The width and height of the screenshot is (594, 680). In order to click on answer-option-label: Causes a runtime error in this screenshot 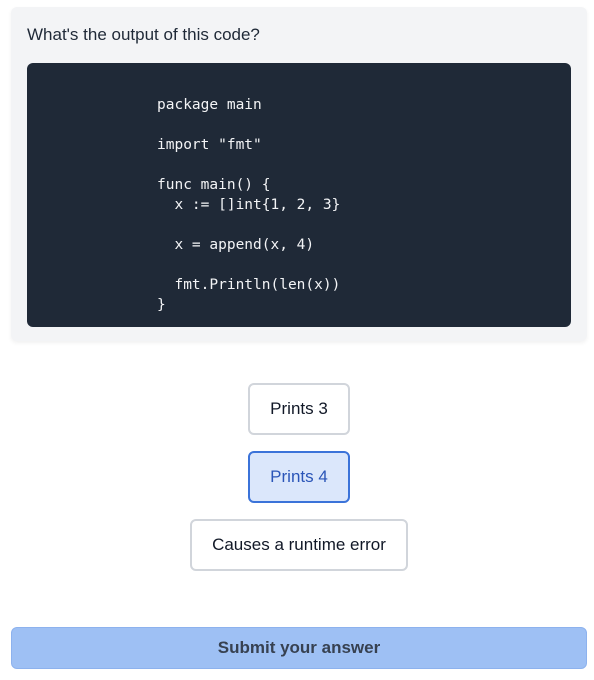, I will do `click(299, 544)`.